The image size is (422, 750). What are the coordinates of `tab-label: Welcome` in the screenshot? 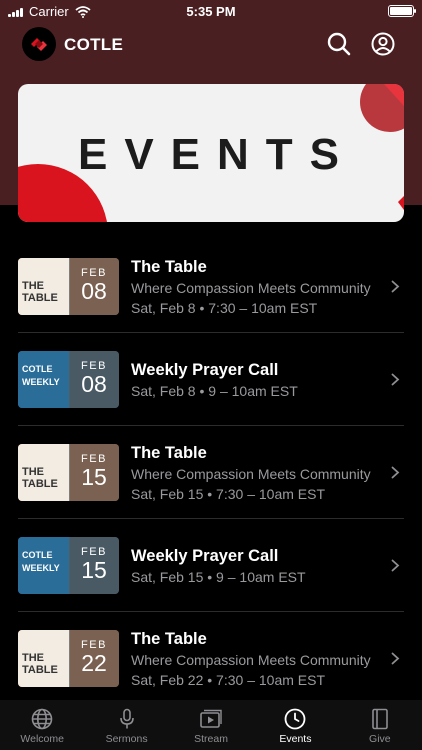 It's located at (42, 739).